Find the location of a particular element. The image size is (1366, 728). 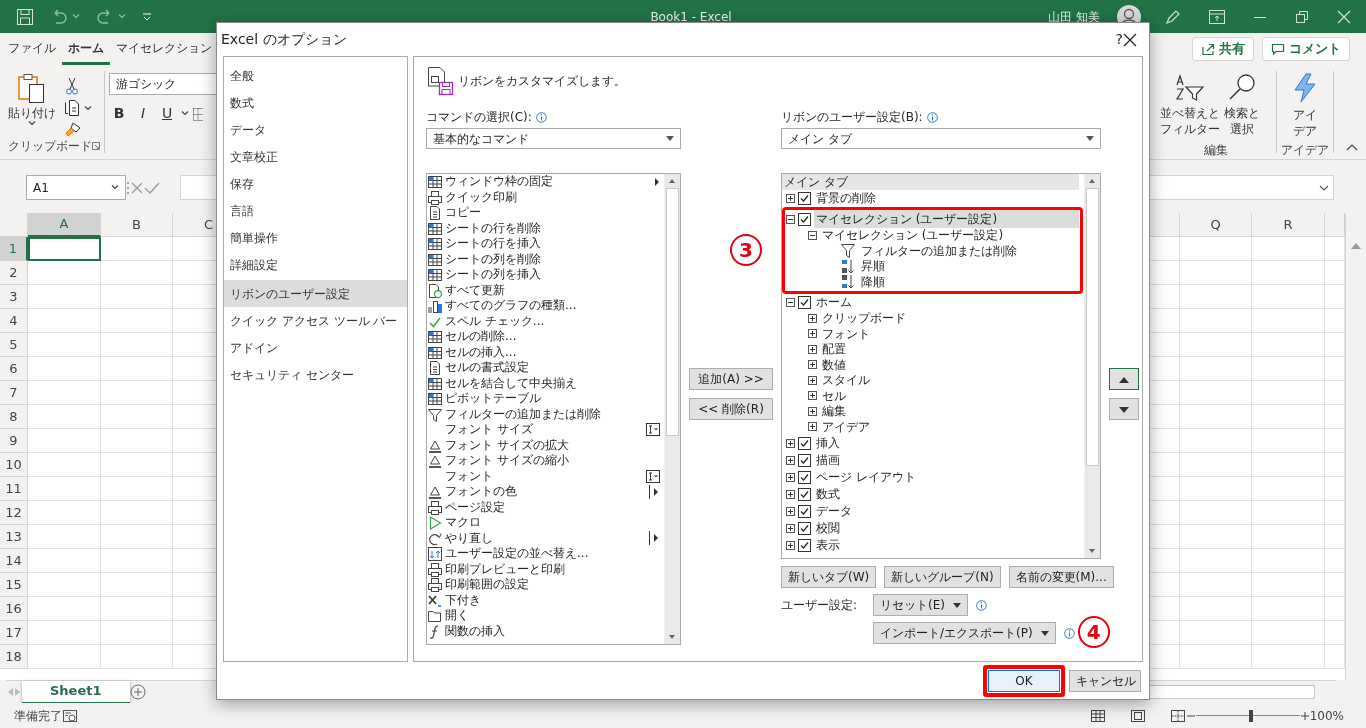

scissors-icon is located at coordinates (72, 86).